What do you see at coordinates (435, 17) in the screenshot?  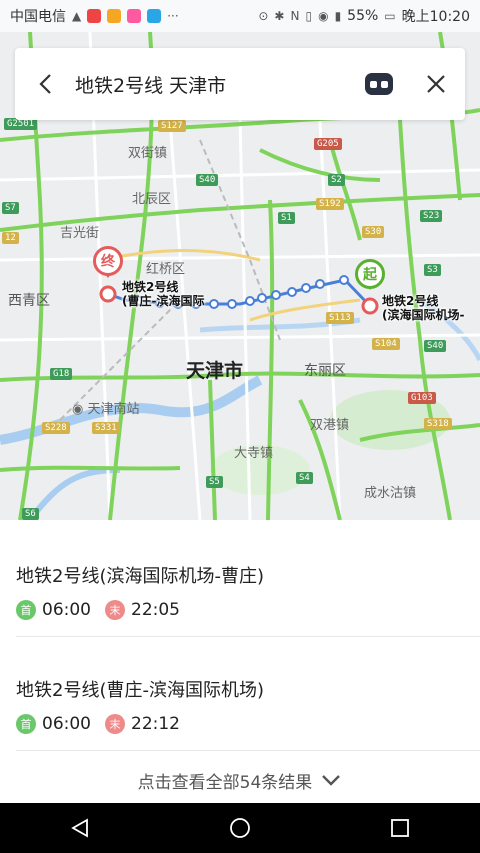 I see `clock: 晚上10:20` at bounding box center [435, 17].